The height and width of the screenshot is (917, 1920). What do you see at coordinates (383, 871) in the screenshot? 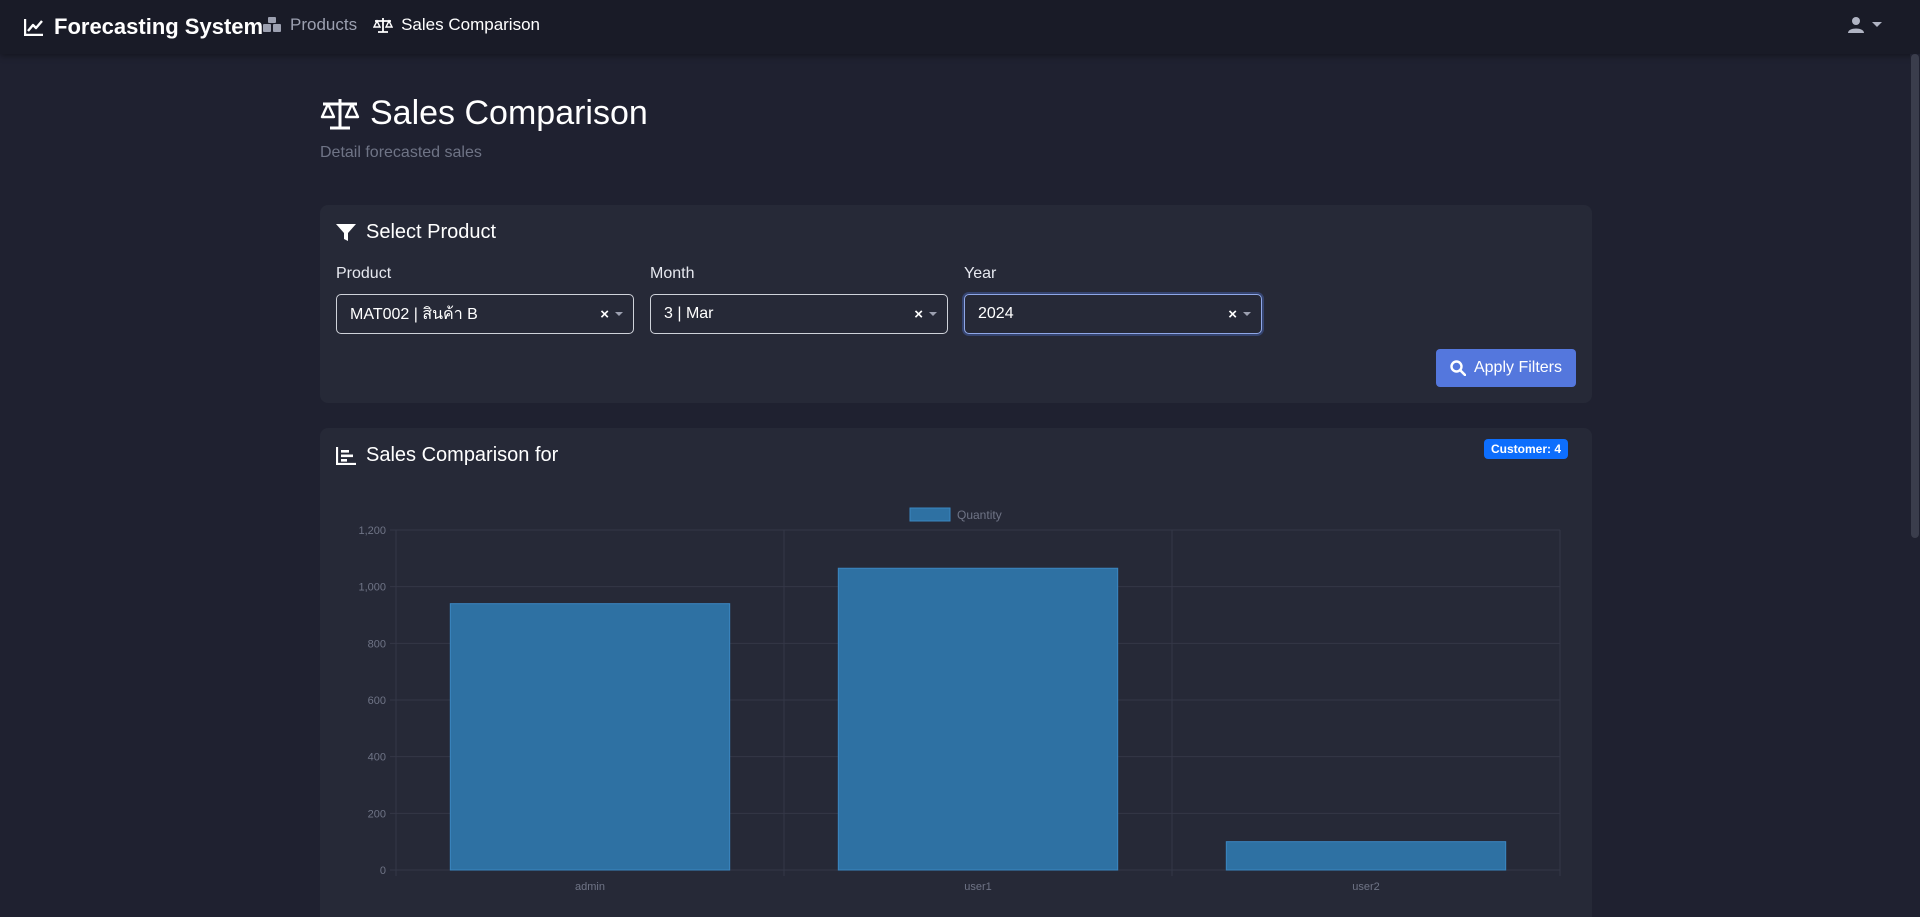
I see `y-tick-label: 0` at bounding box center [383, 871].